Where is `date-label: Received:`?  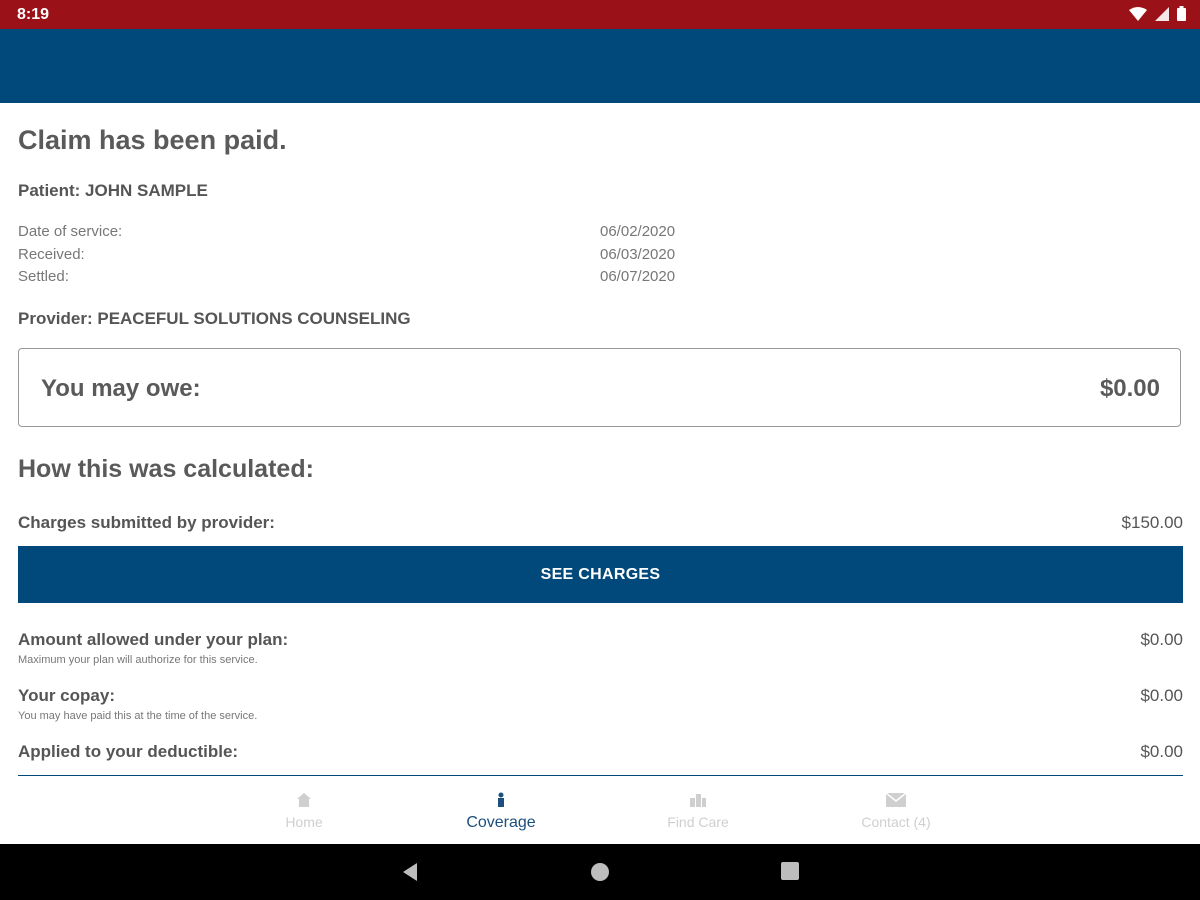
date-label: Received: is located at coordinates (51, 254).